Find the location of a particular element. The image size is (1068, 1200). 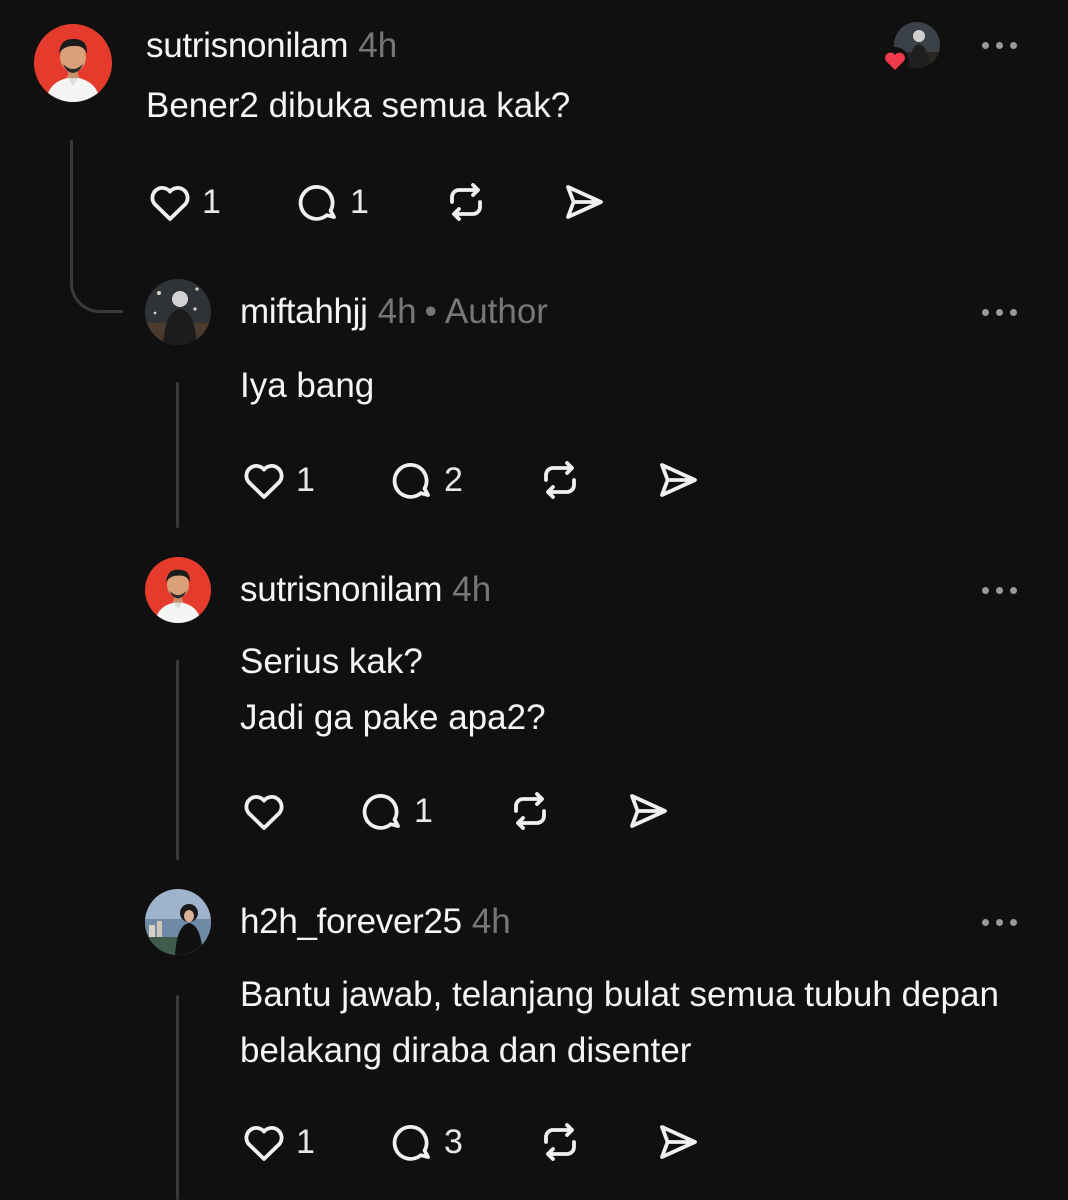

author-badge: Author is located at coordinates (496, 311).